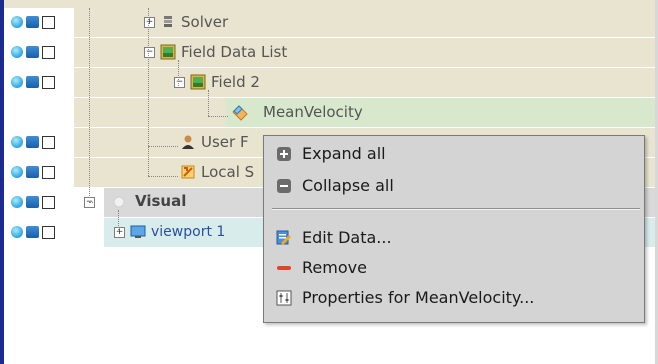 This screenshot has height=364, width=658. What do you see at coordinates (168, 52) in the screenshot?
I see `field-data-list-icon` at bounding box center [168, 52].